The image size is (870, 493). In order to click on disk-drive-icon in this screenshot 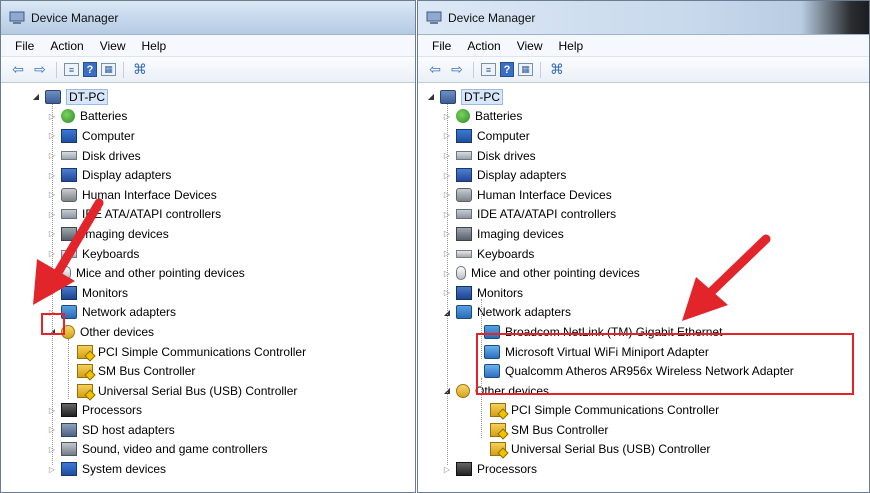, I will do `click(69, 156)`.